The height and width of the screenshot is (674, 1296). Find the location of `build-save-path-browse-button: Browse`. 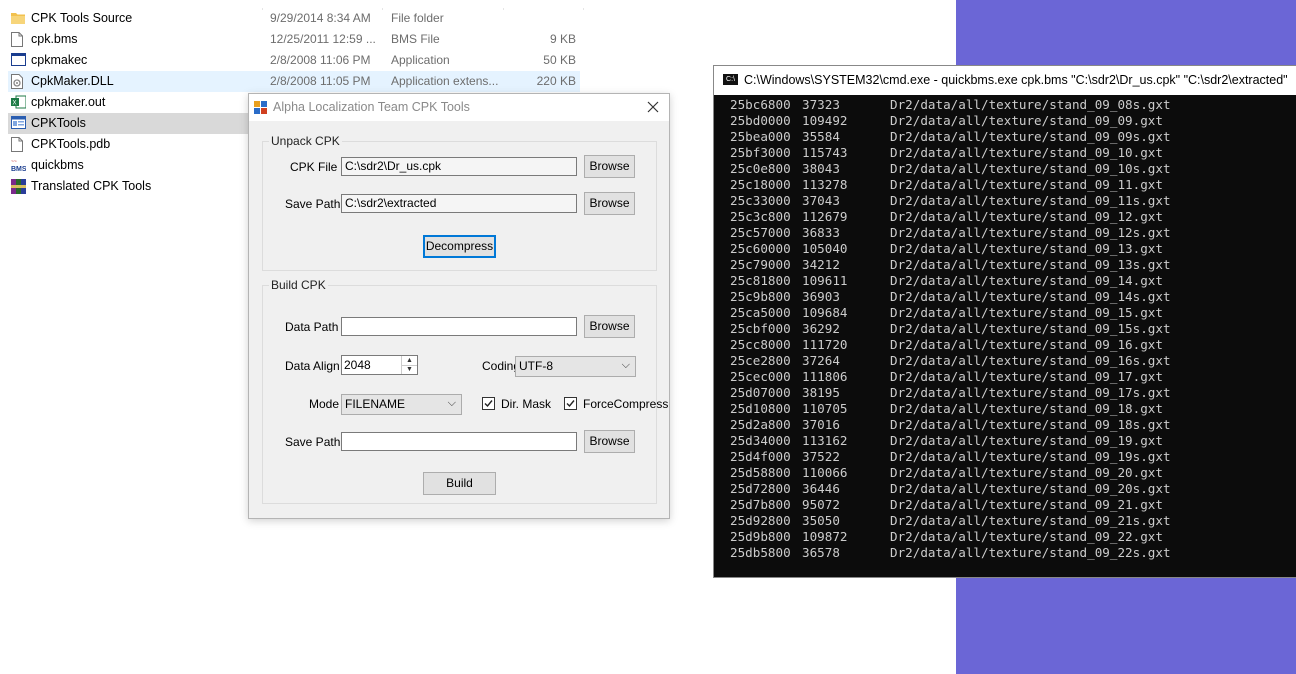

build-save-path-browse-button: Browse is located at coordinates (609, 441).